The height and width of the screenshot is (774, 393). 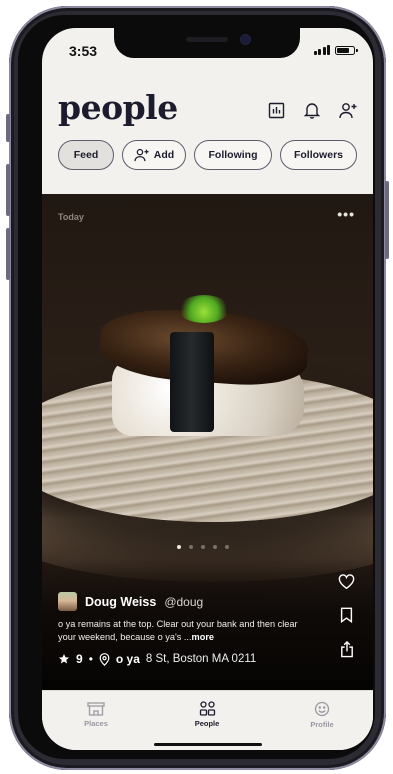 What do you see at coordinates (276, 110) in the screenshot?
I see `chart-icon` at bounding box center [276, 110].